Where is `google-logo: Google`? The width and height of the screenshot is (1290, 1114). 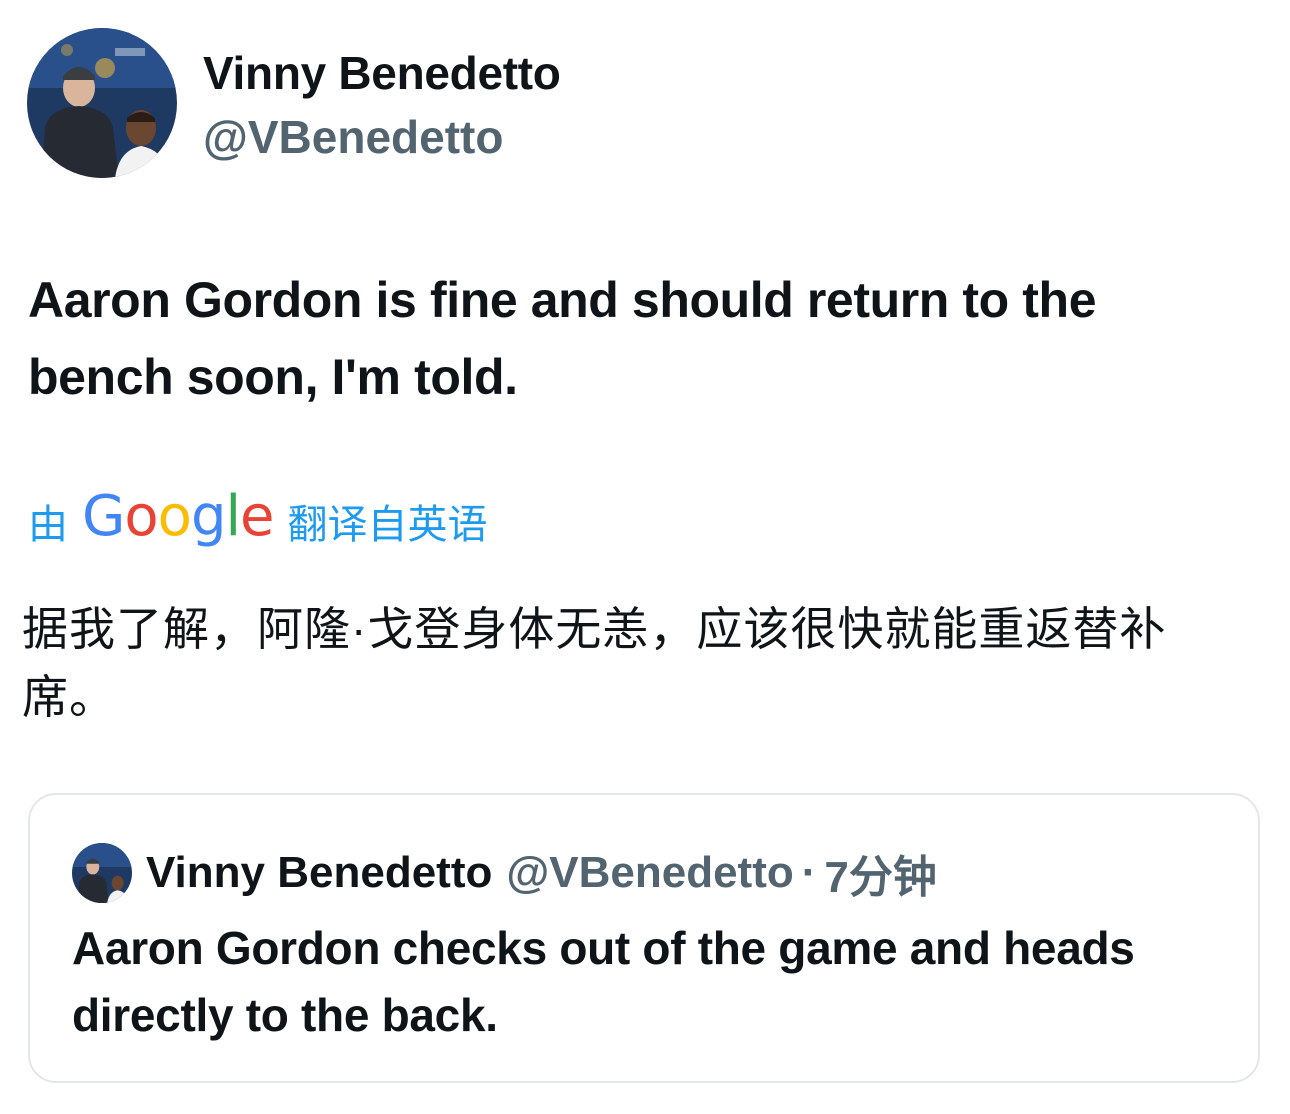
google-logo: Google is located at coordinates (178, 516).